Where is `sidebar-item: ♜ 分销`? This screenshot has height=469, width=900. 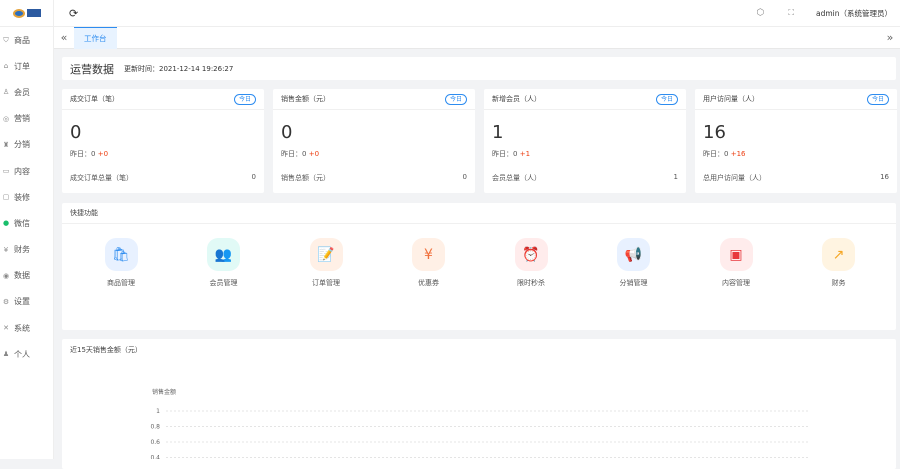
sidebar-item: ♜ 分销 is located at coordinates (26, 145).